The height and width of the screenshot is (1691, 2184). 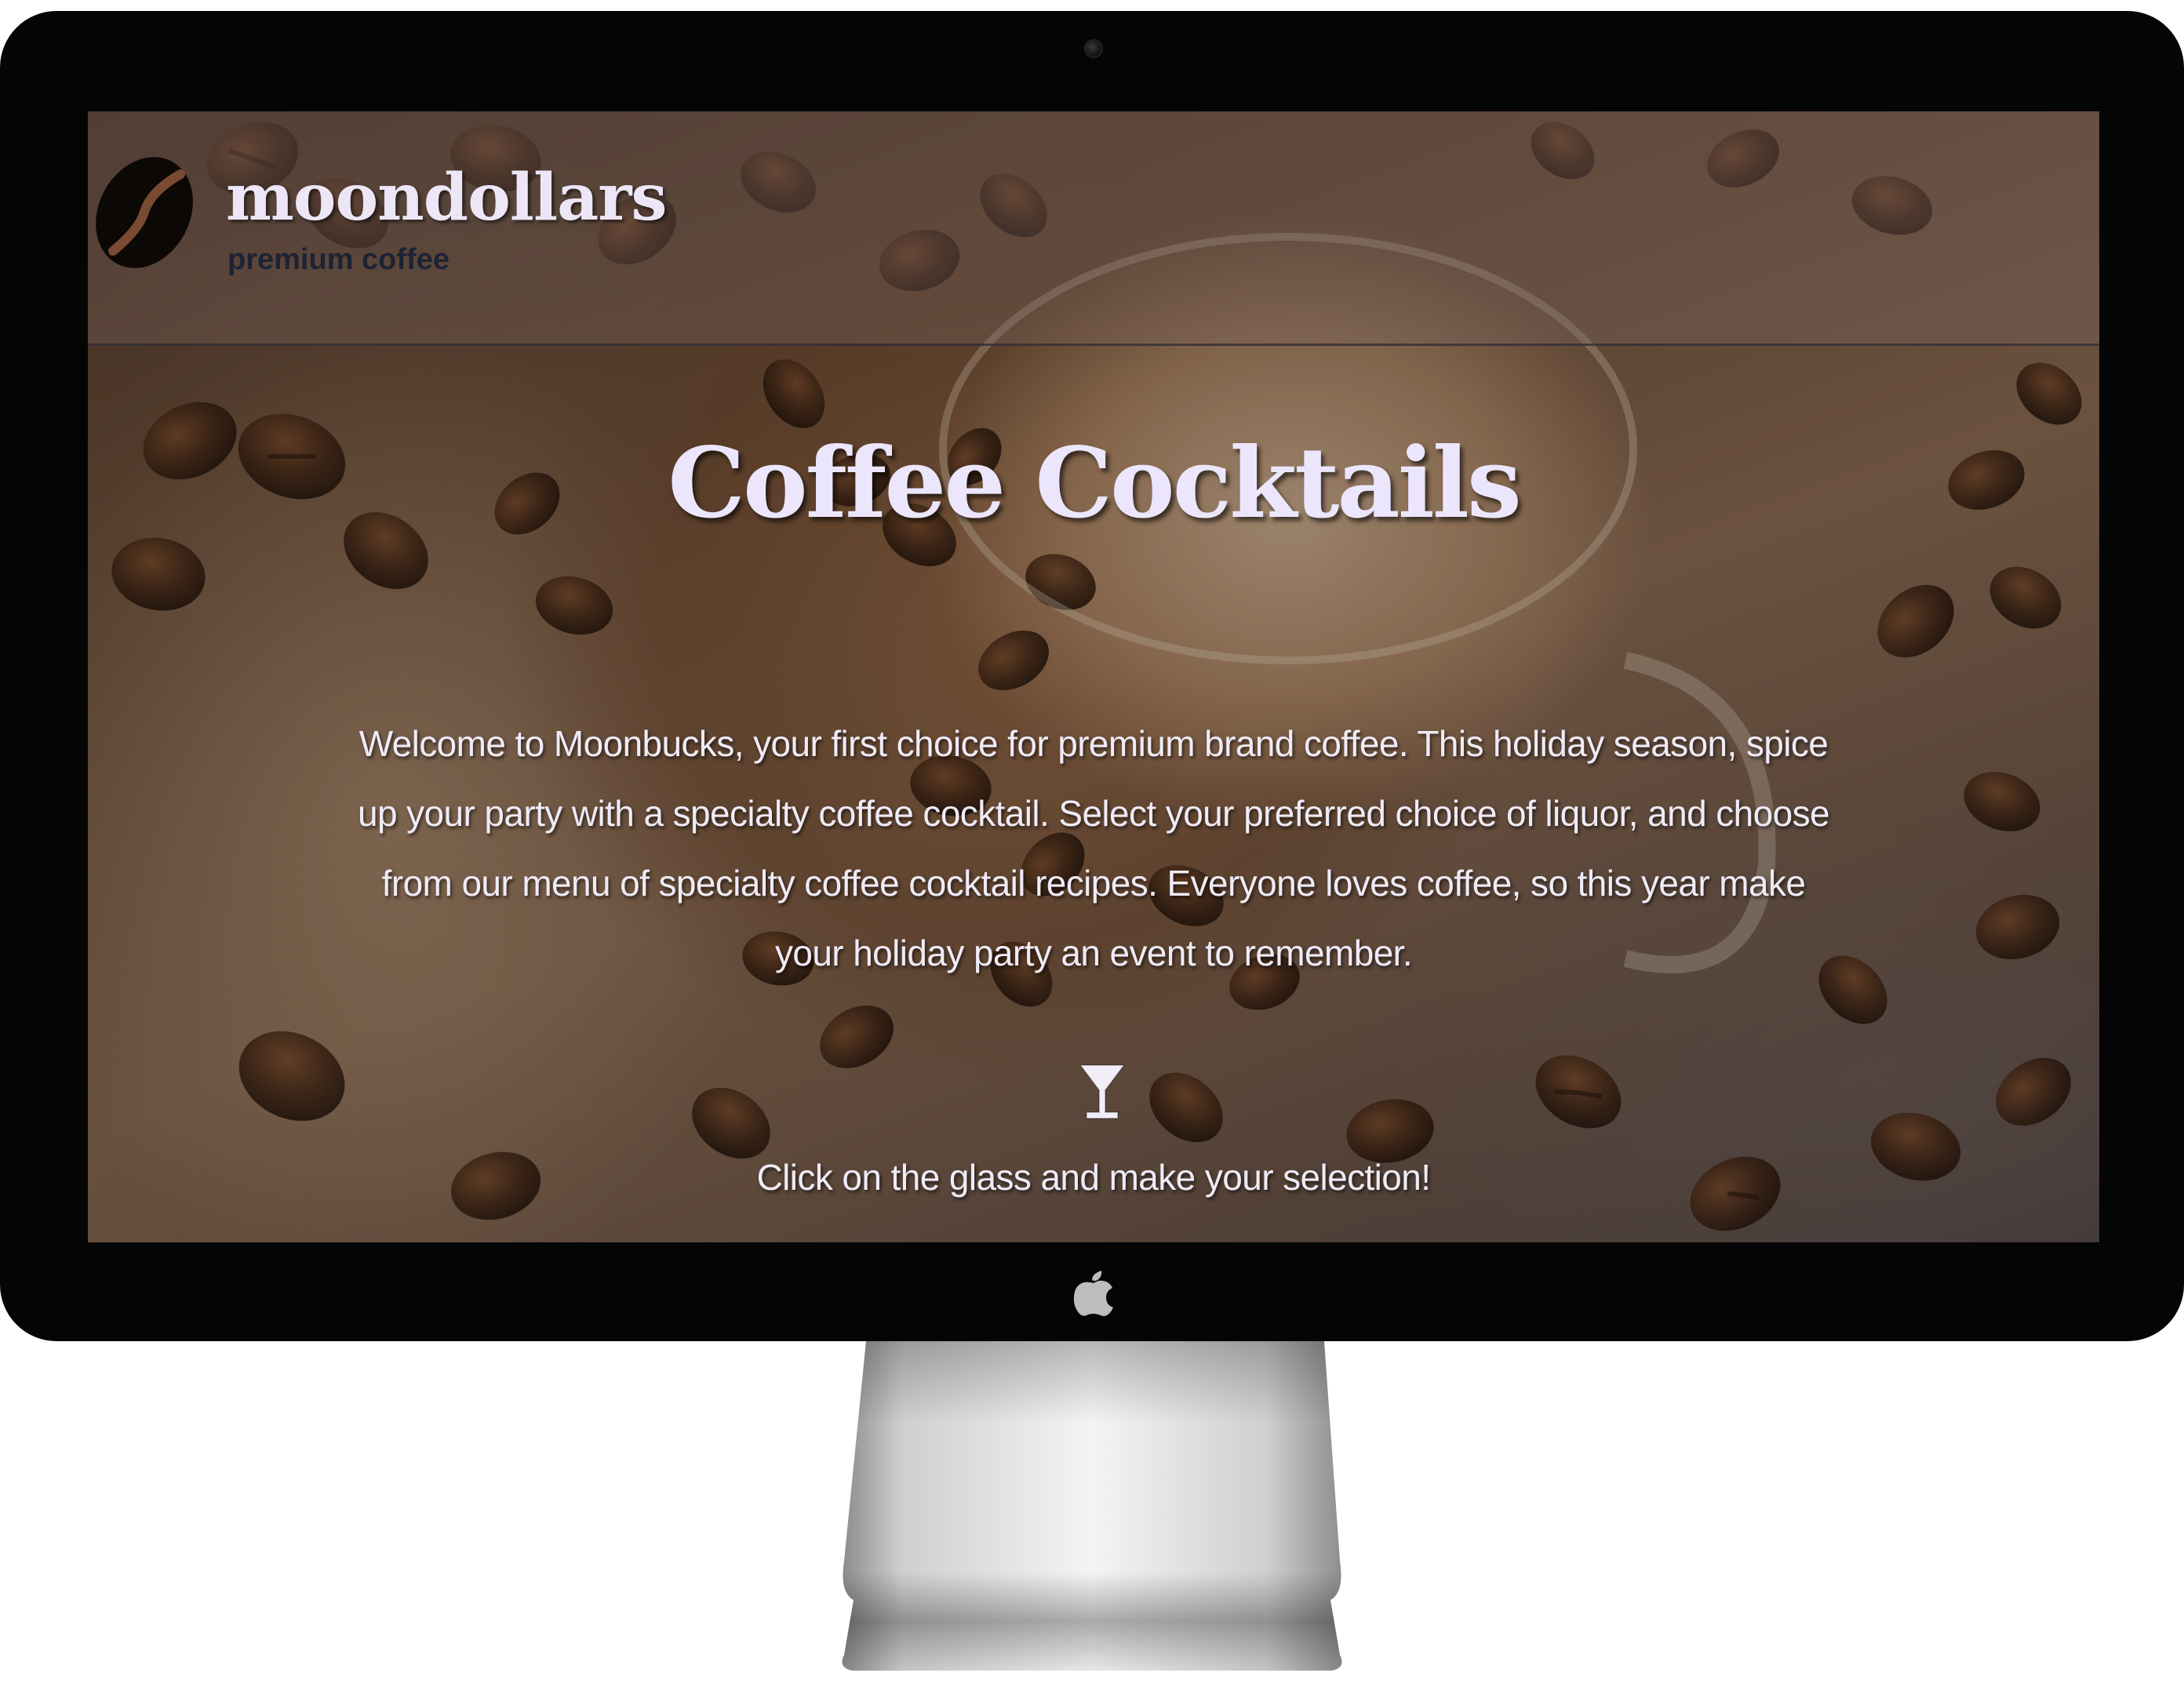 What do you see at coordinates (1093, 228) in the screenshot?
I see `site-header: moondollars premium coffee` at bounding box center [1093, 228].